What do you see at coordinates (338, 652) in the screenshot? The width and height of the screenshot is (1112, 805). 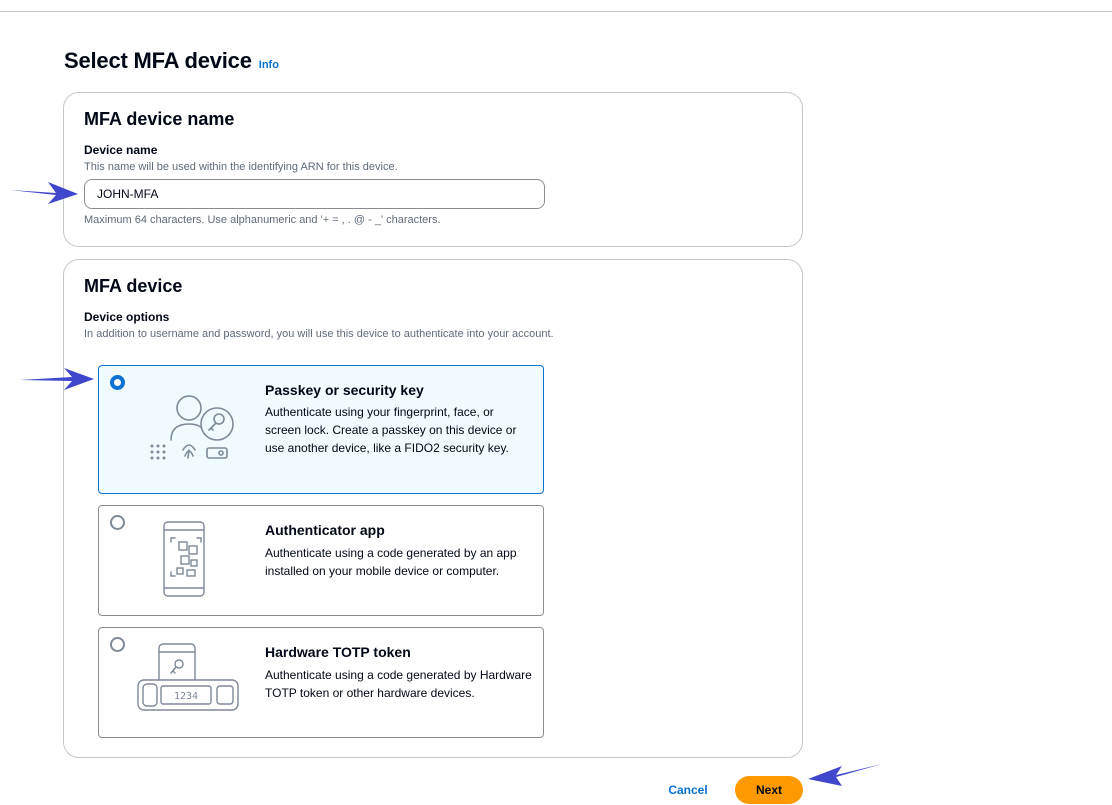 I see `hardware-totp-title: Hardware TOTP token` at bounding box center [338, 652].